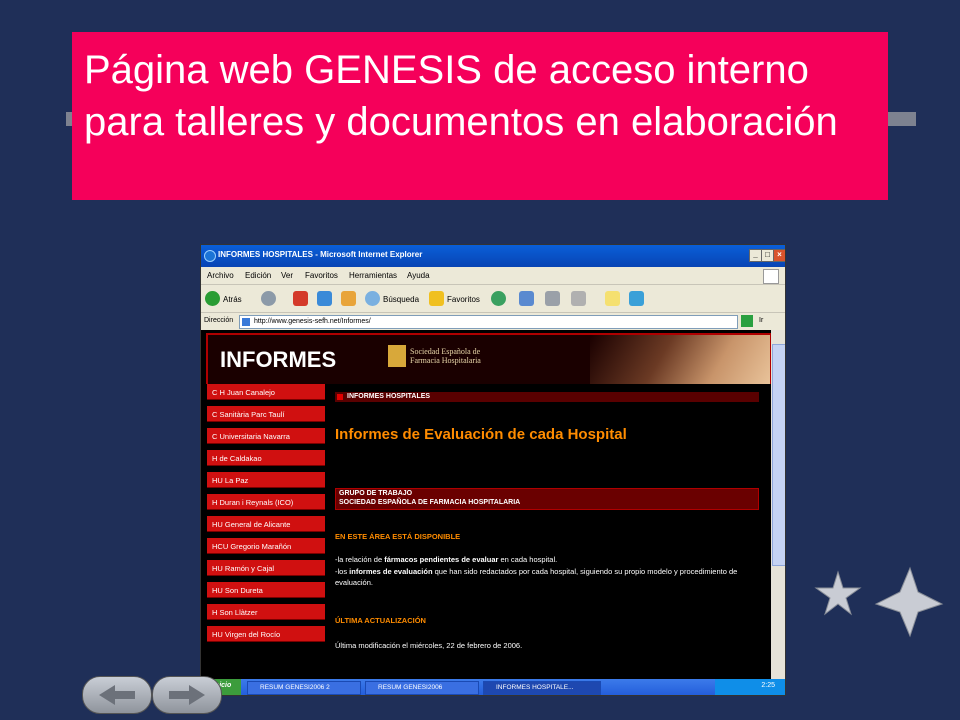 This screenshot has width=960, height=720. Describe the element at coordinates (372, 298) in the screenshot. I see `search-icon` at that location.